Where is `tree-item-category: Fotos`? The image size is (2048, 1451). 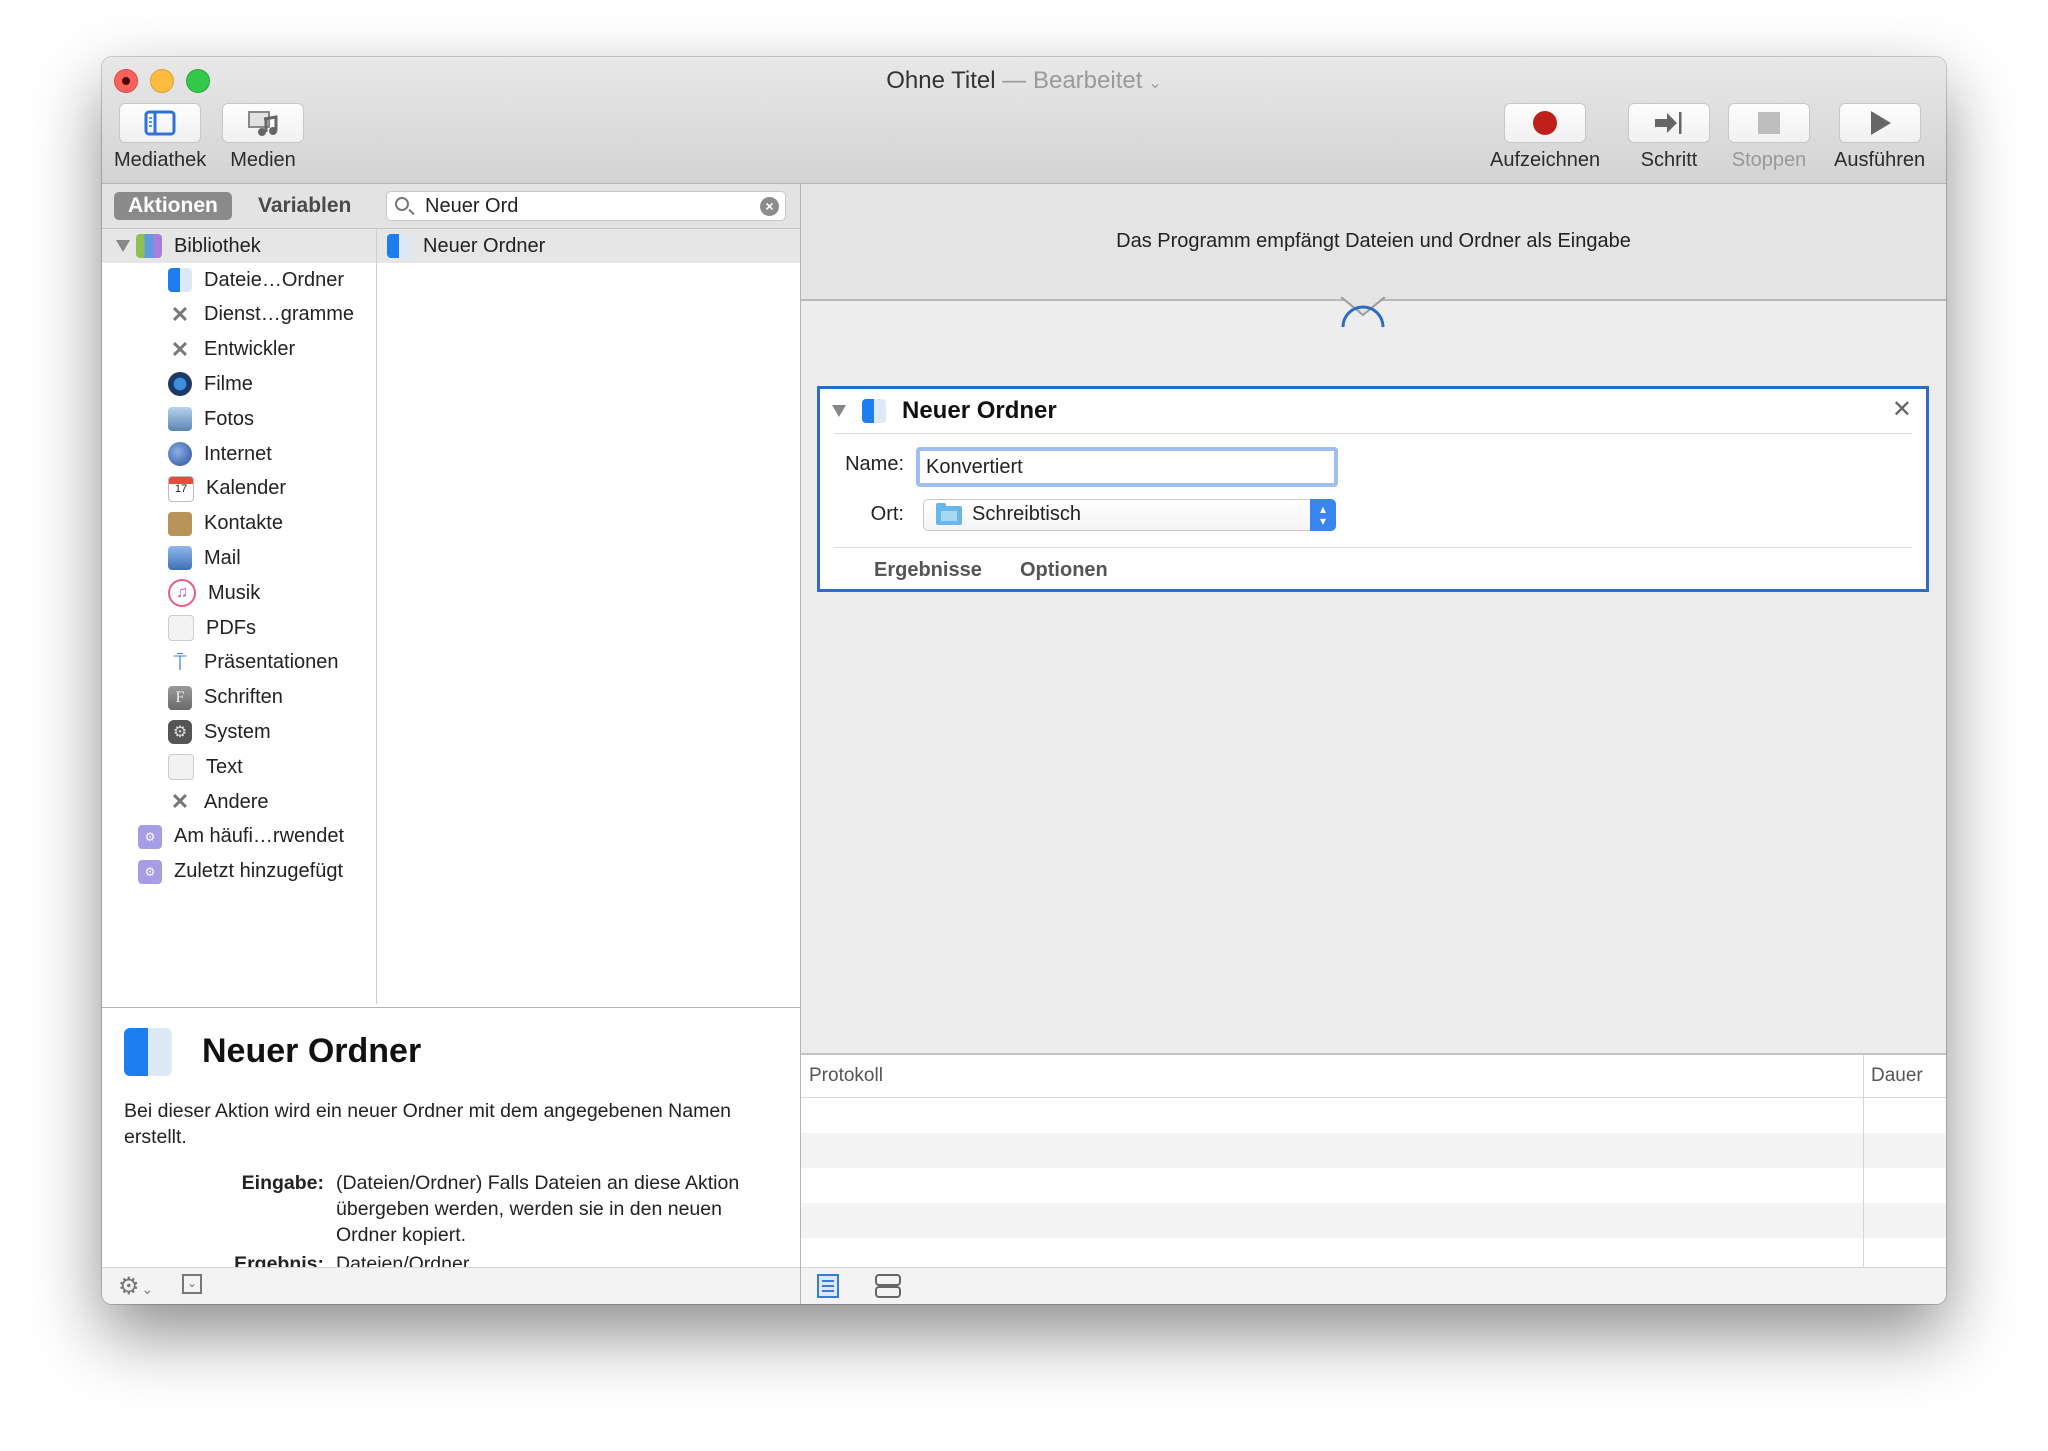
tree-item-category: Fotos is located at coordinates (239, 419).